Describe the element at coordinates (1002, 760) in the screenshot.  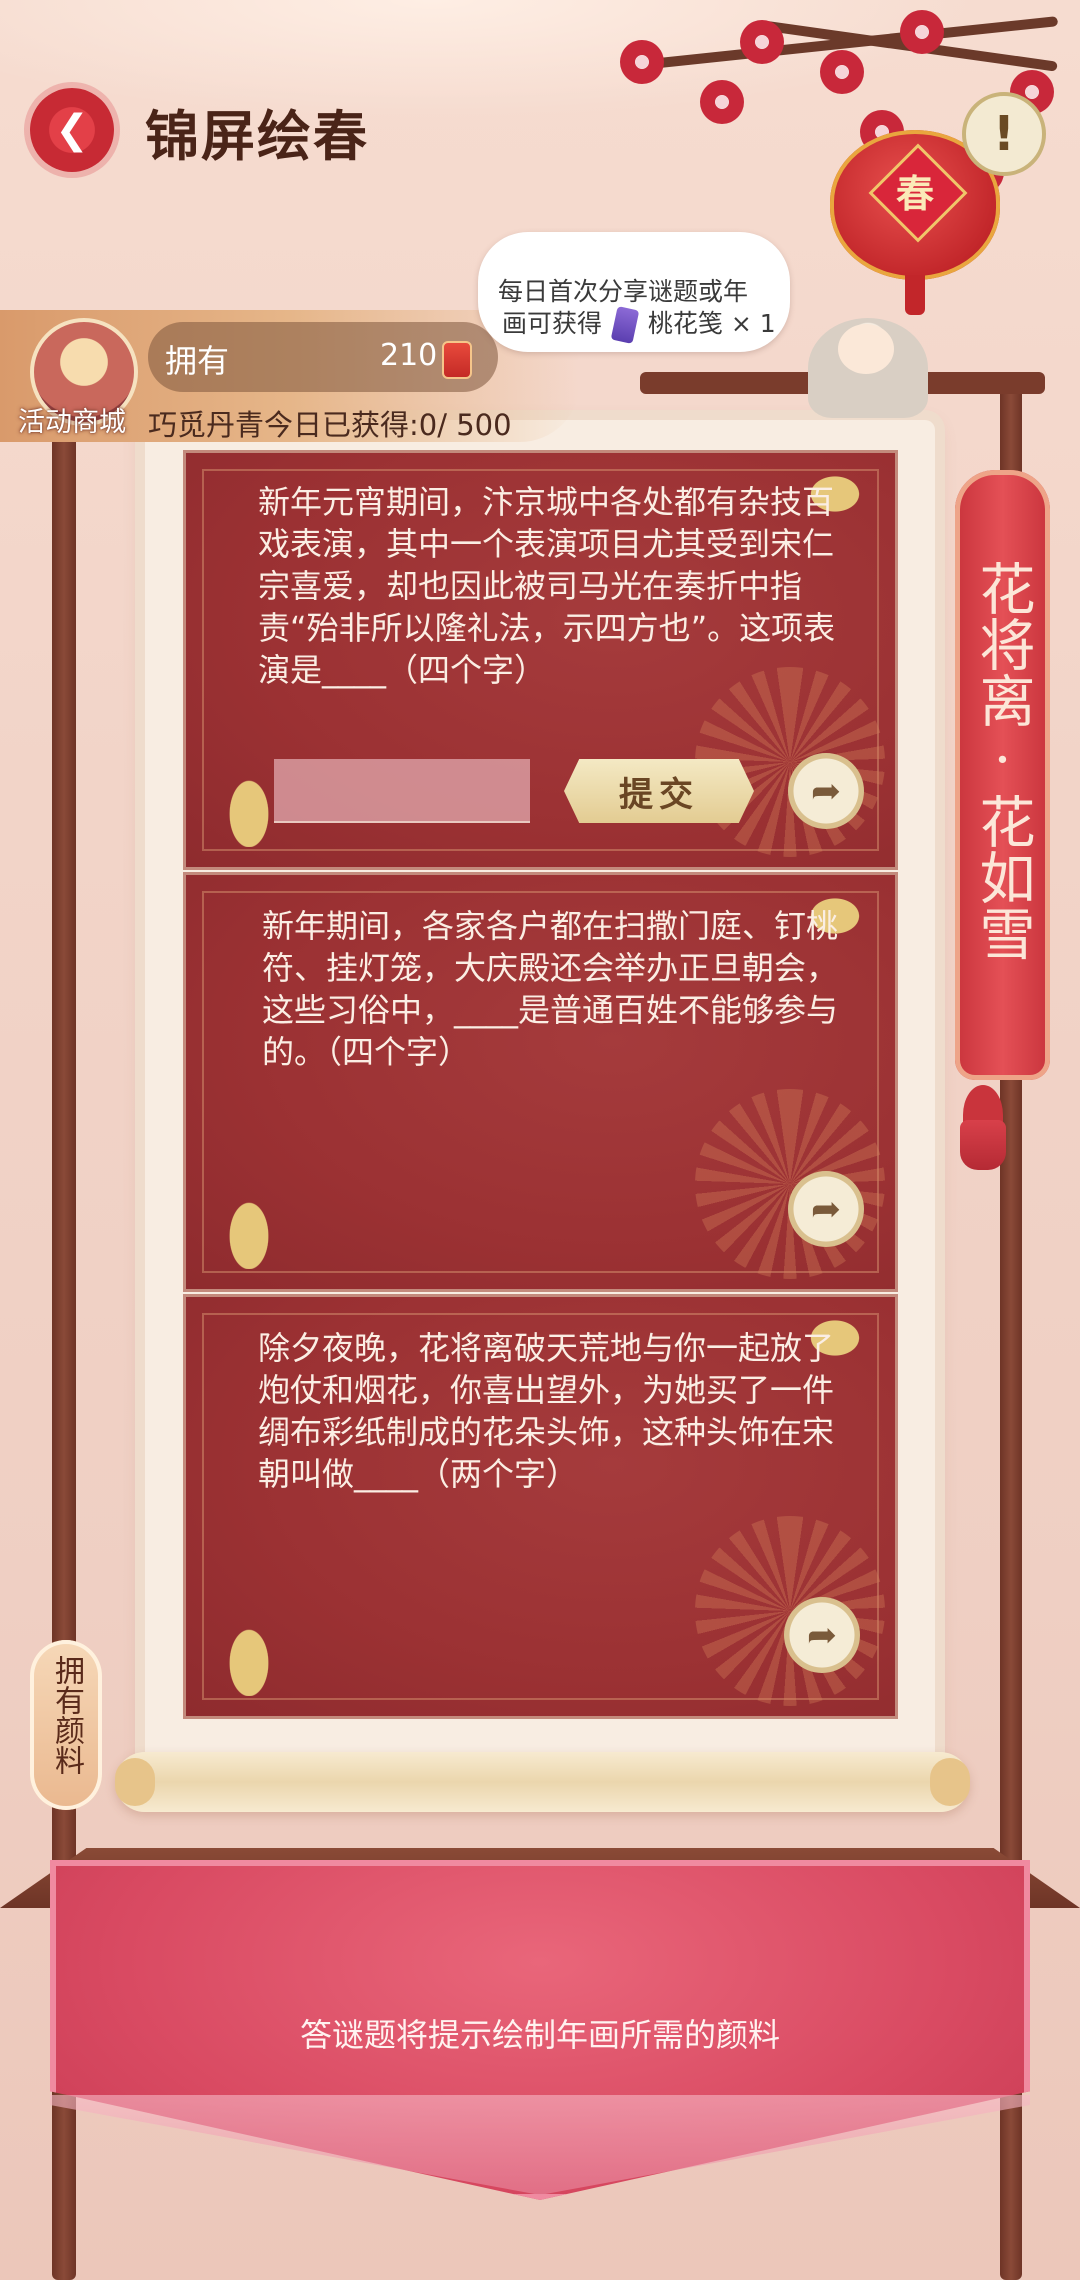
I see `banner-title: 花将离·花如雪` at that location.